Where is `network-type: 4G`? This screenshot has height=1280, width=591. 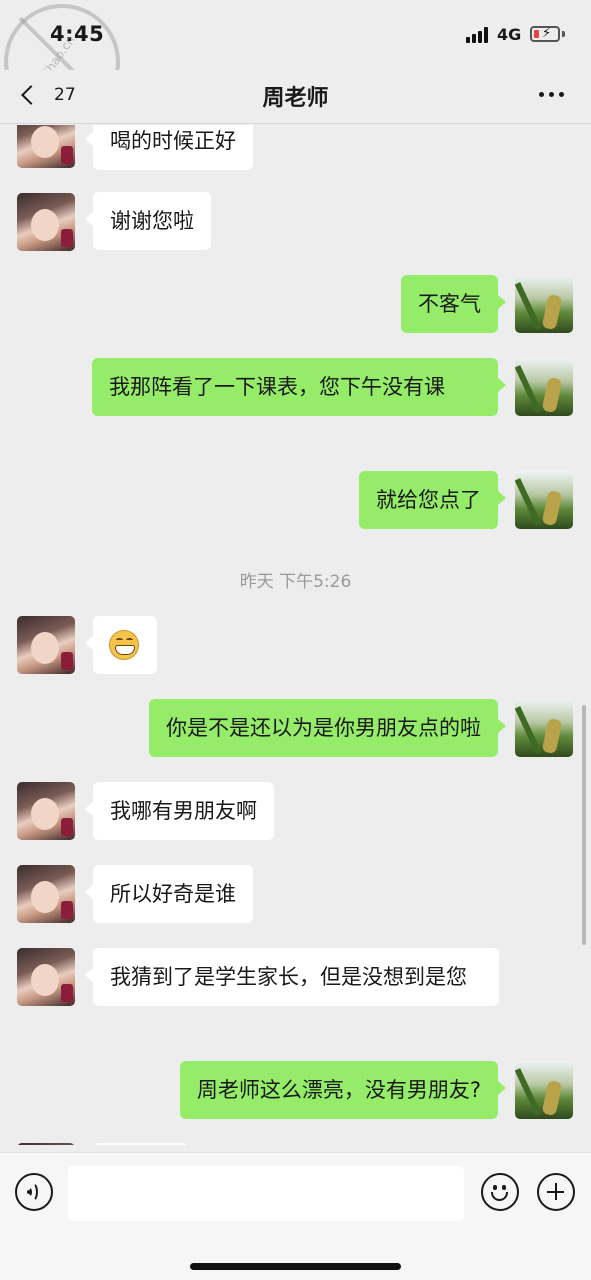
network-type: 4G is located at coordinates (509, 34).